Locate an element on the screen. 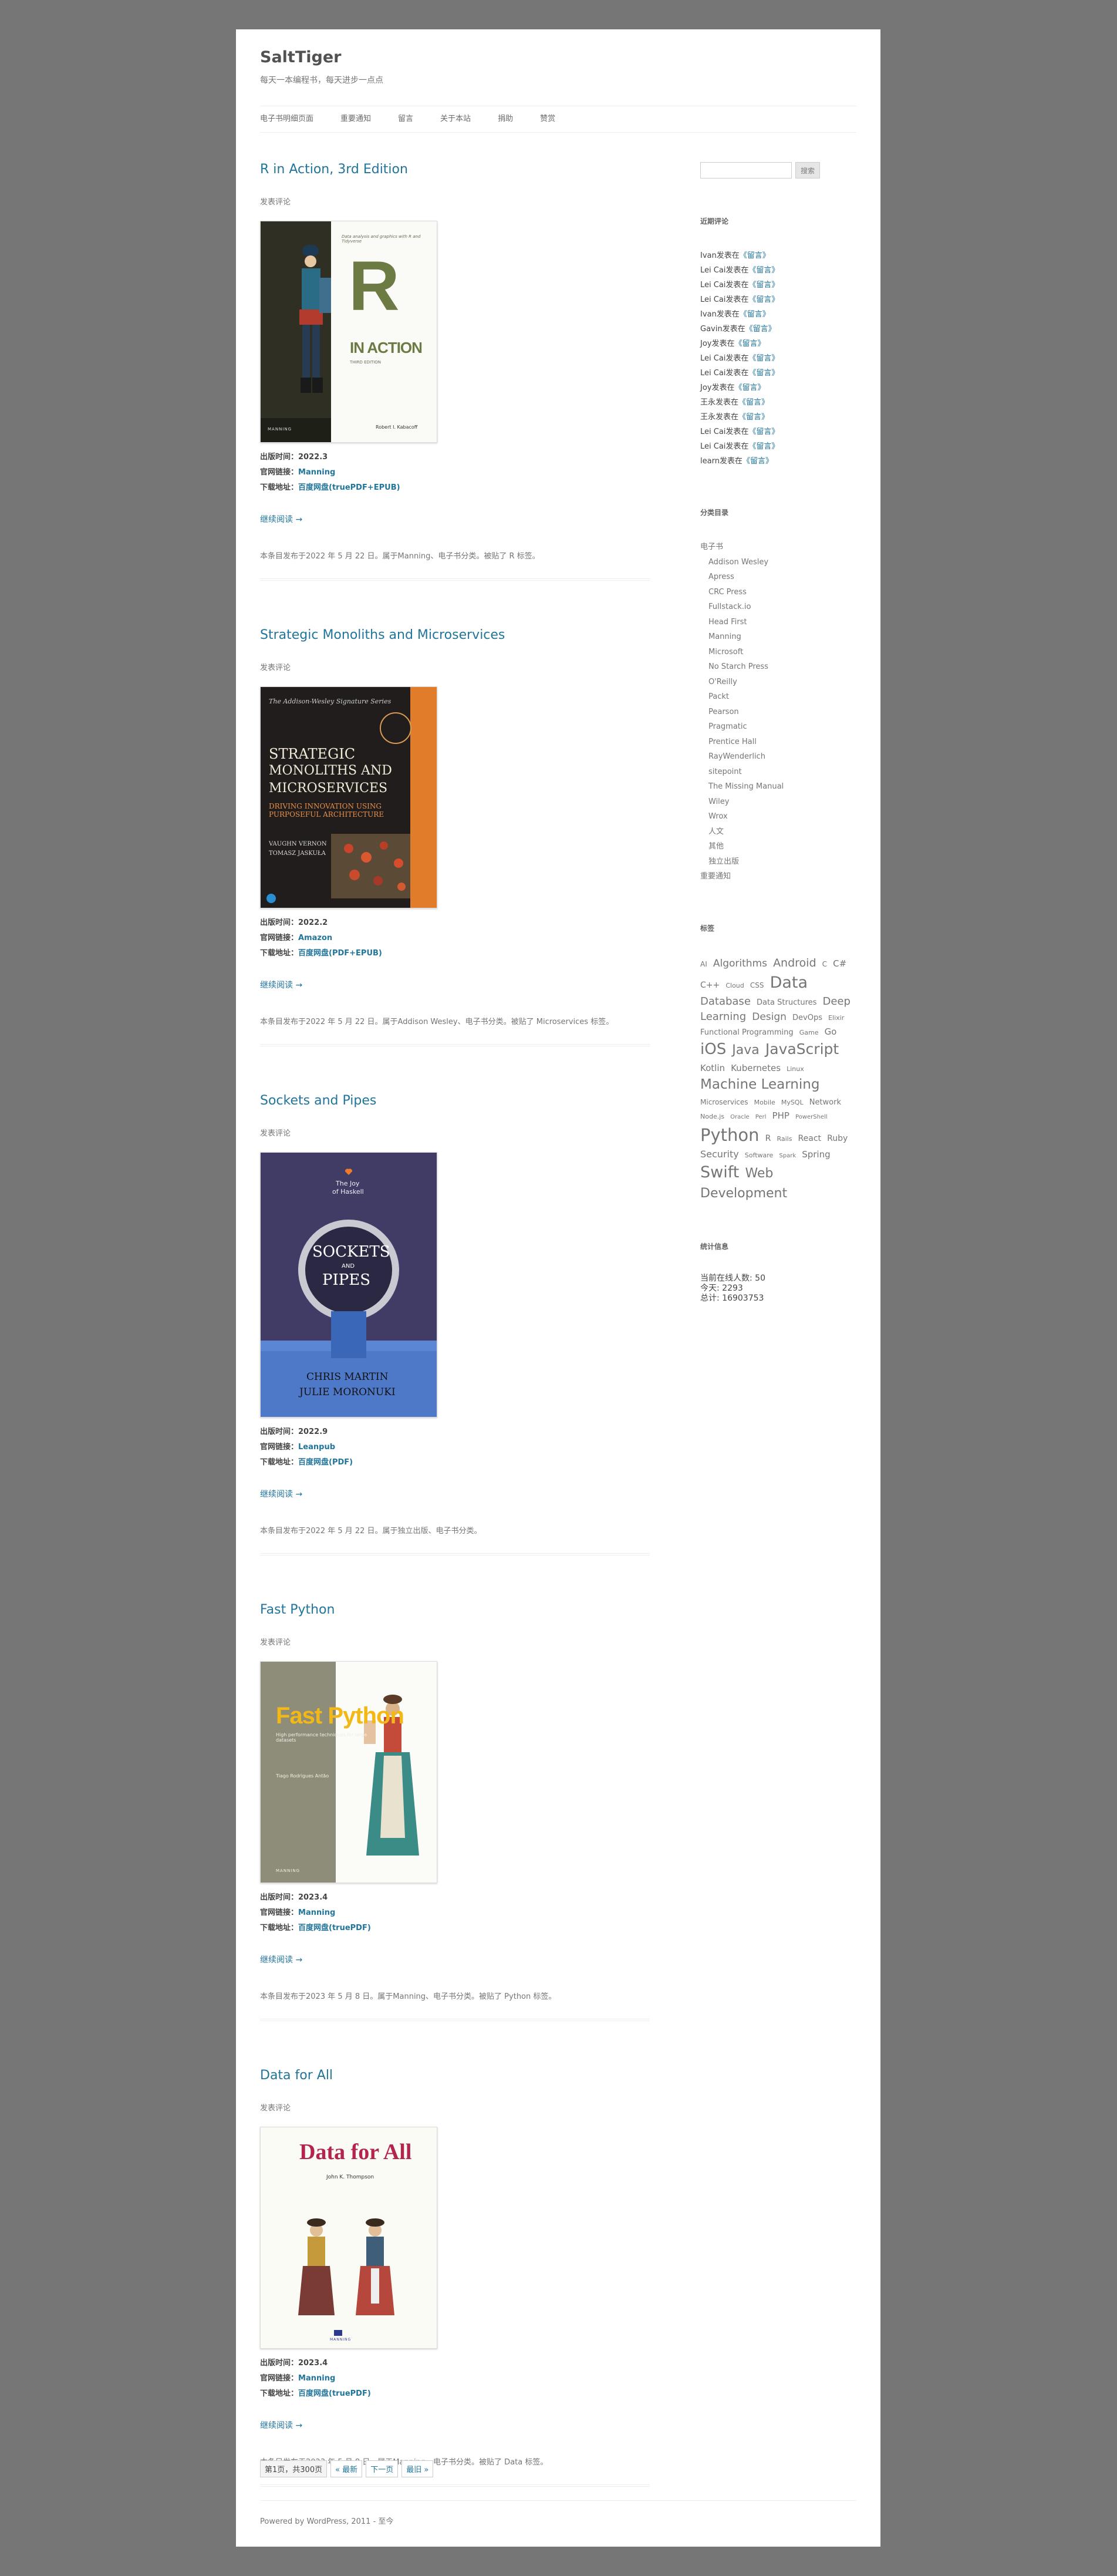 This screenshot has width=1117, height=2576. tag-link: AI is located at coordinates (704, 964).